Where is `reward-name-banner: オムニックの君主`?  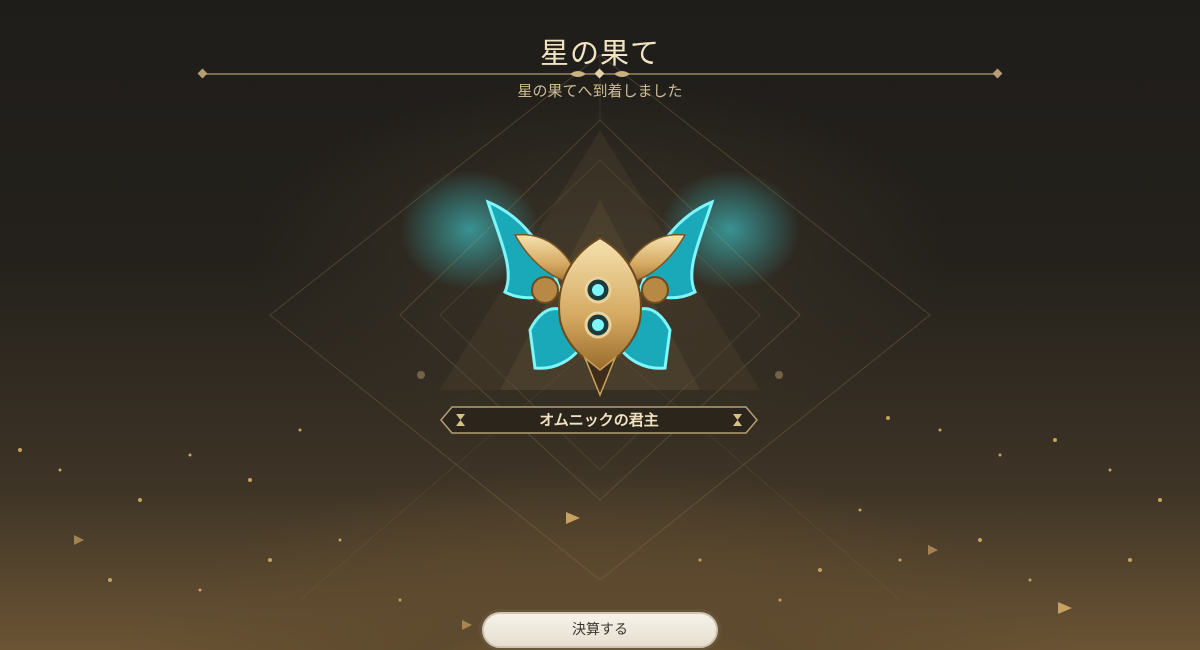
reward-name-banner: オムニックの君主 is located at coordinates (599, 420).